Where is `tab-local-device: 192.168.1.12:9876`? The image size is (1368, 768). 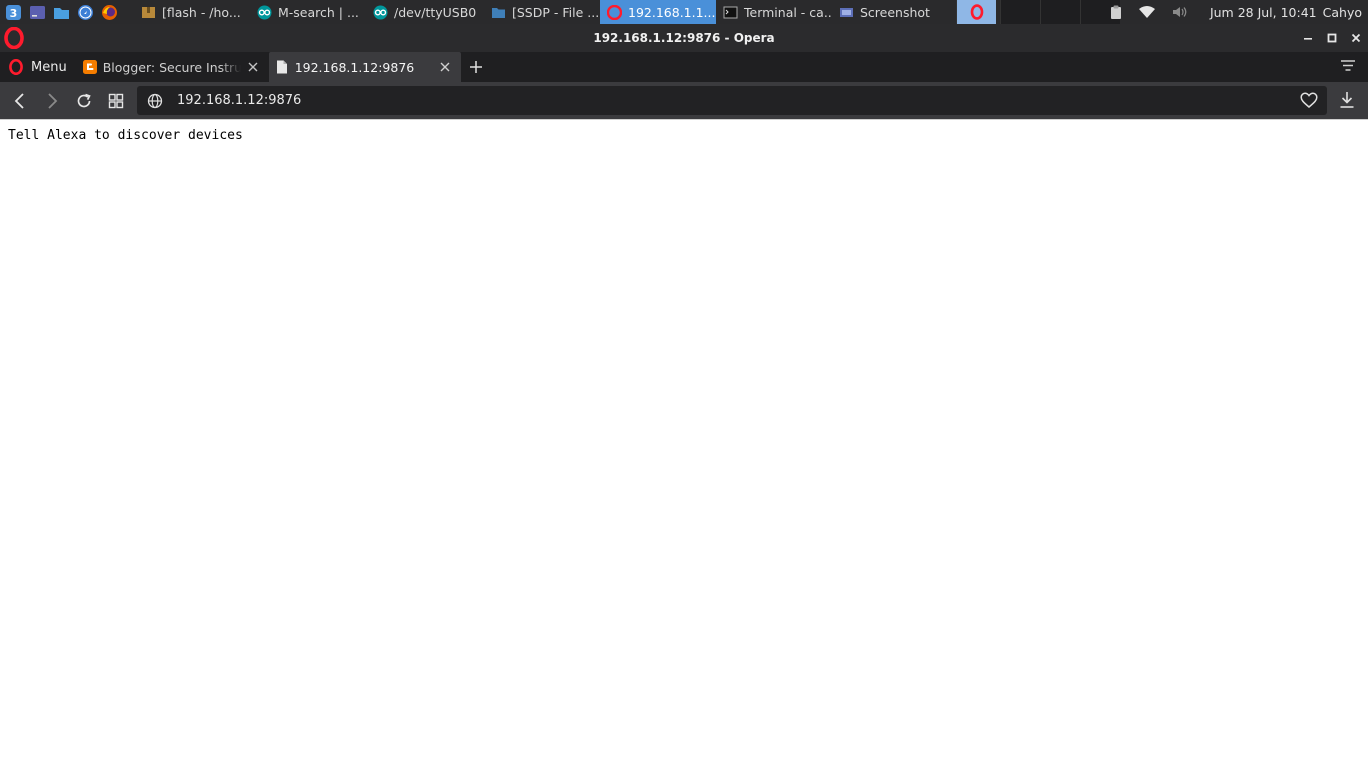 tab-local-device: 192.168.1.12:9876 is located at coordinates (364, 67).